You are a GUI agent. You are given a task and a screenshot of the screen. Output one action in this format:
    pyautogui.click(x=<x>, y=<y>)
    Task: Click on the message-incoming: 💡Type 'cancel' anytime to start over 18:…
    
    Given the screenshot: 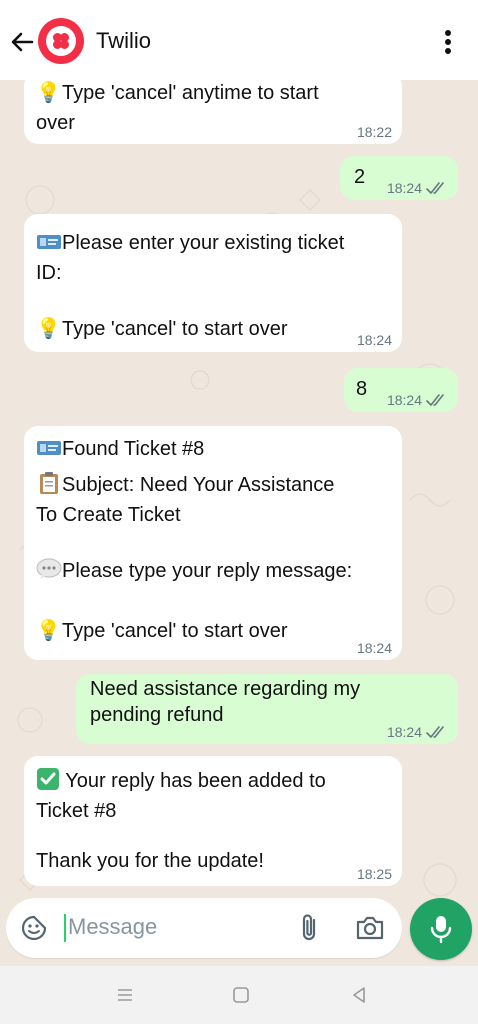 What is the action you would take?
    pyautogui.click(x=213, y=112)
    